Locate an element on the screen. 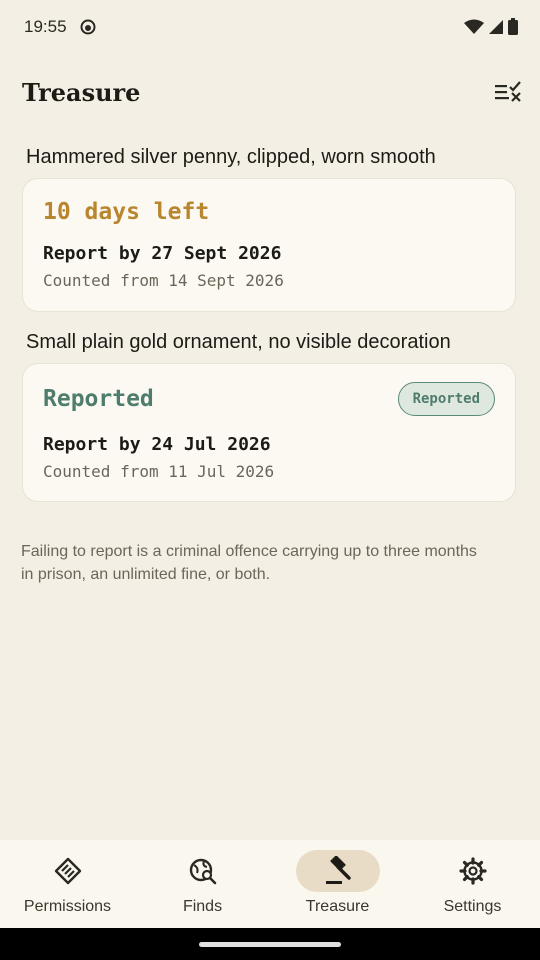  nav-label: Permissions is located at coordinates (67, 906).